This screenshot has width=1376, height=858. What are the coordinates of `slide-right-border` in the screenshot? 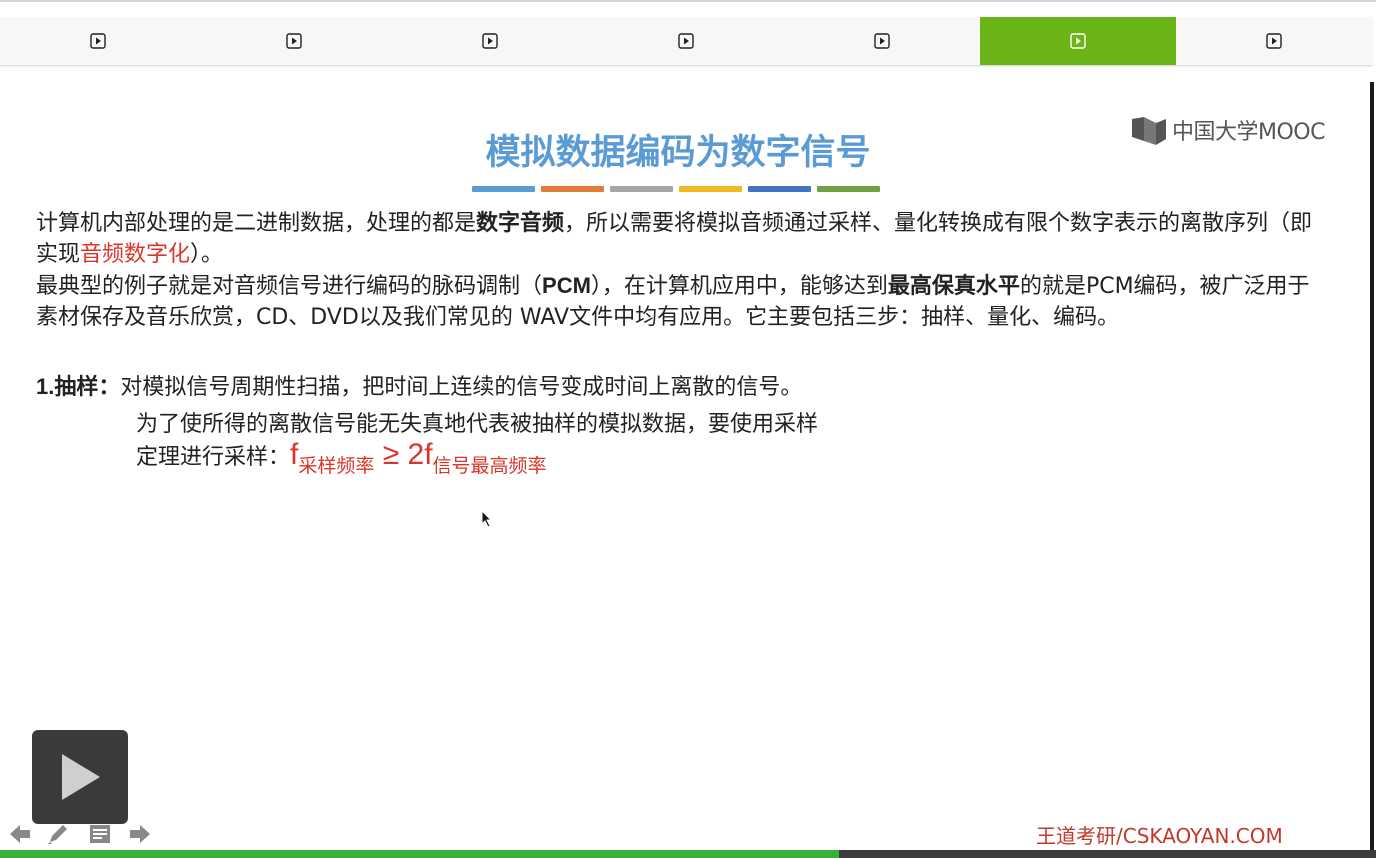 It's located at (1372, 467).